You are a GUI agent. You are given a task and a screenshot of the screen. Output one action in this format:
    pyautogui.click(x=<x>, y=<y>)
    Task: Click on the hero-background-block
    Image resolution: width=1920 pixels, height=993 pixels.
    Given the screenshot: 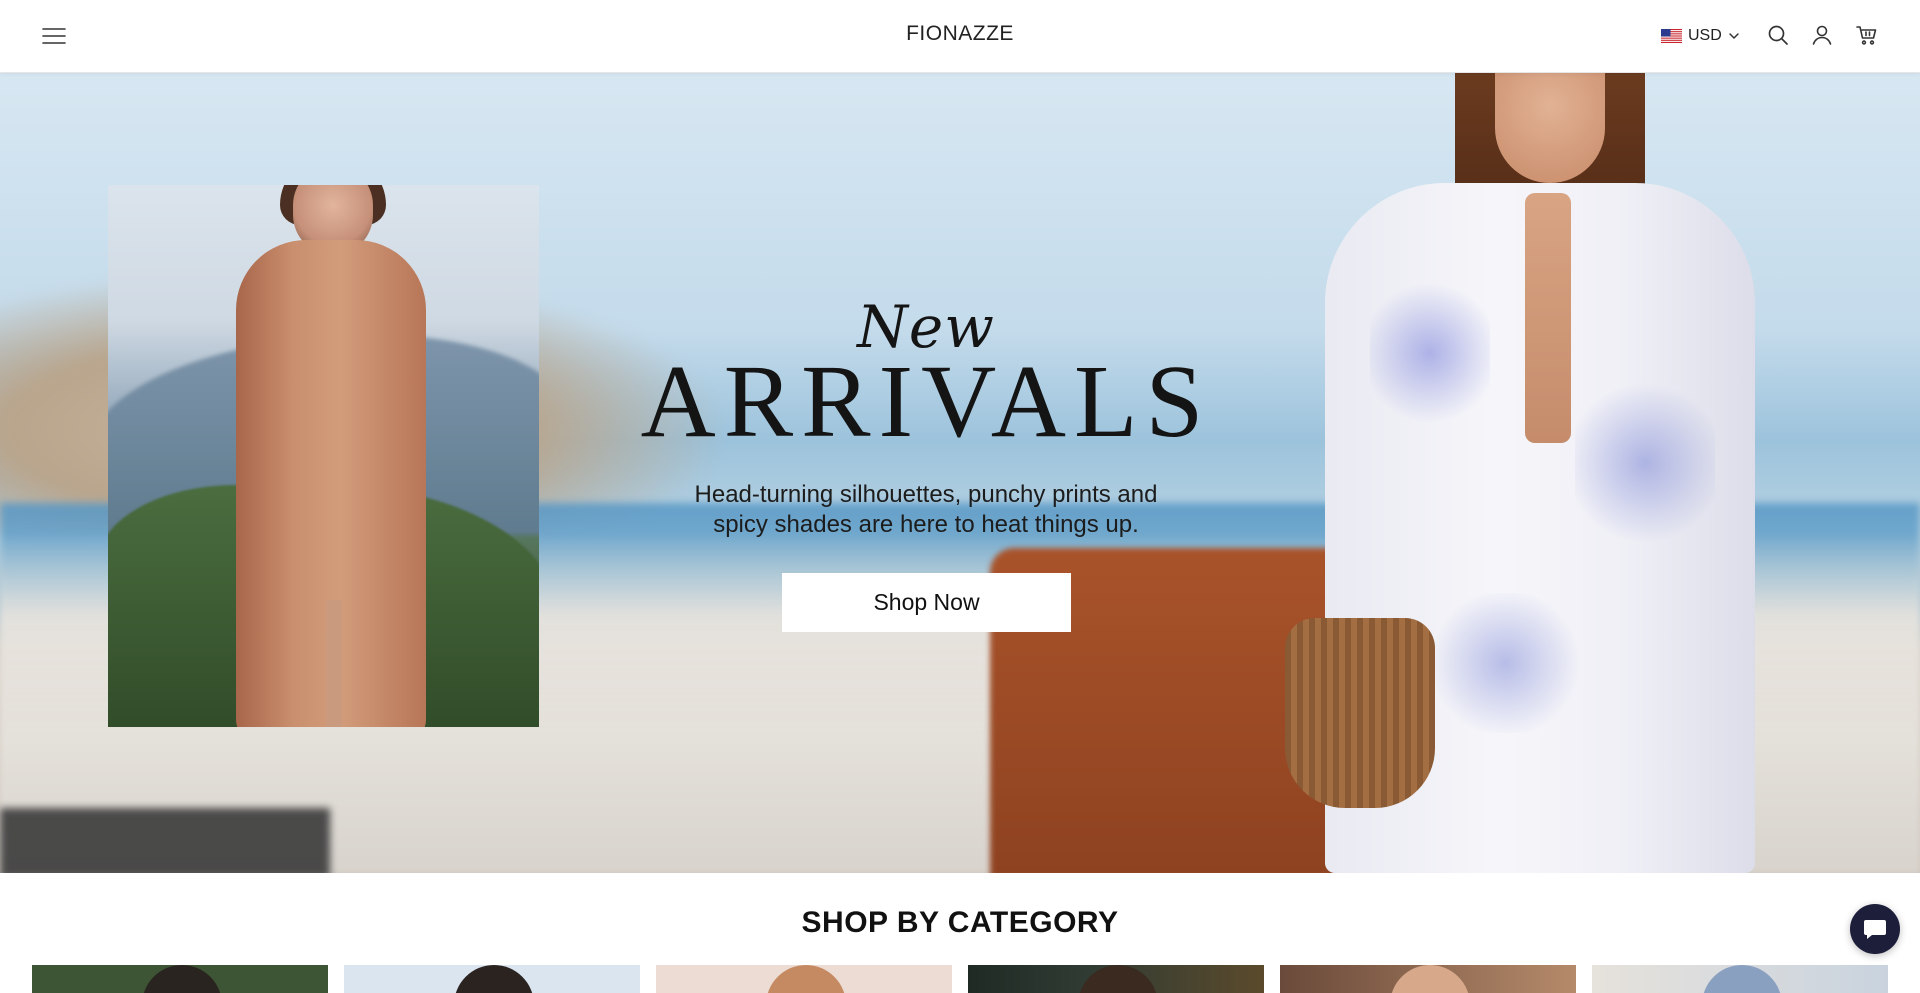 What is the action you would take?
    pyautogui.click(x=165, y=840)
    